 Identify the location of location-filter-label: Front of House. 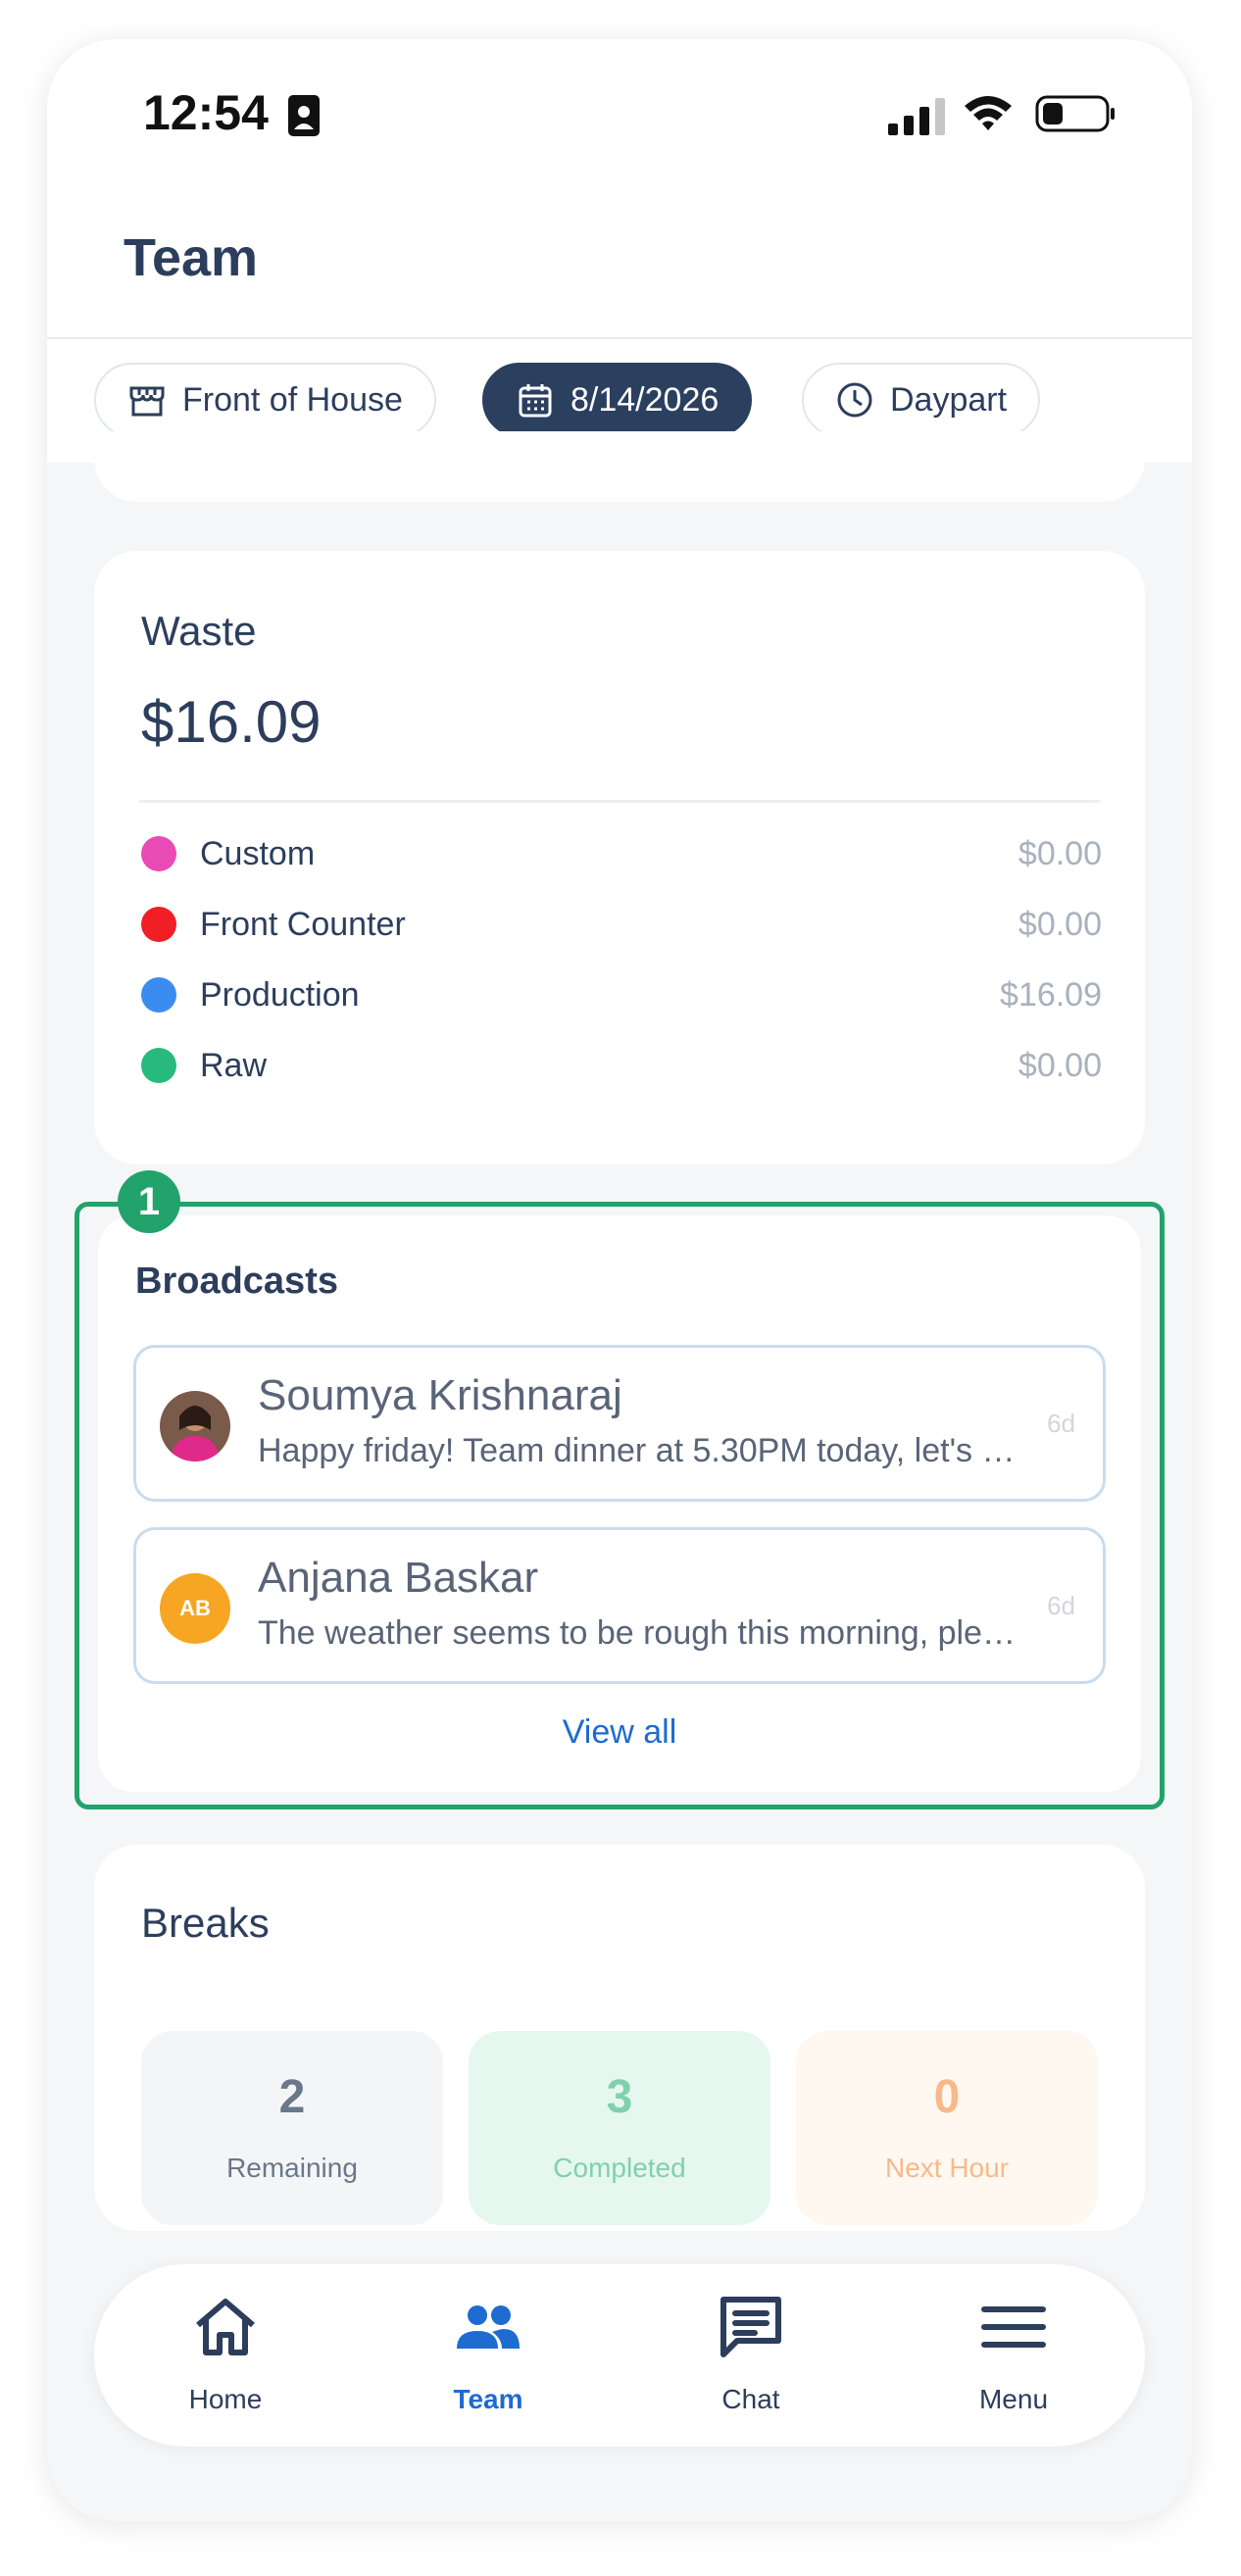
(293, 399).